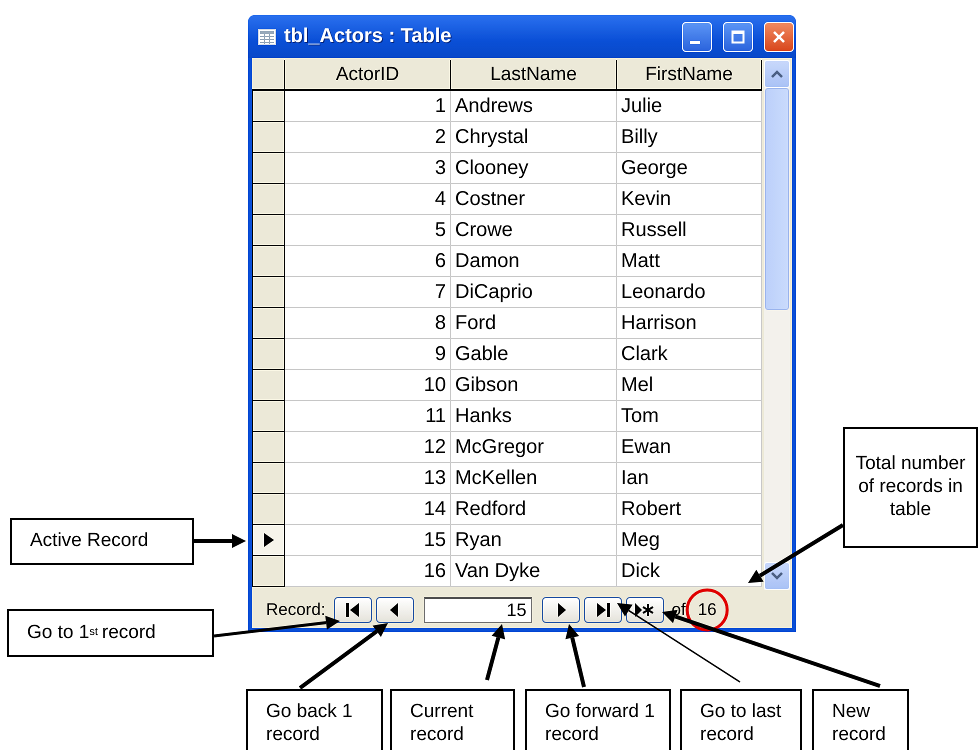  I want to click on table-cell: Tom, so click(689, 416).